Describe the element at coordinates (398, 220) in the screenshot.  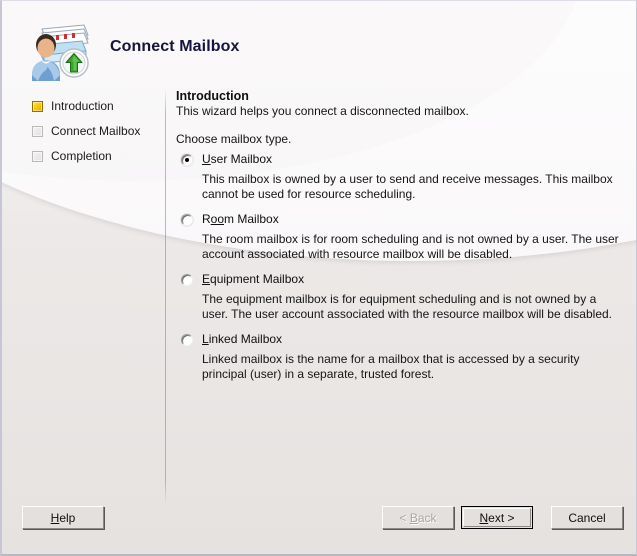
I see `radio-row-room-mailbox: Room Mailbox` at that location.